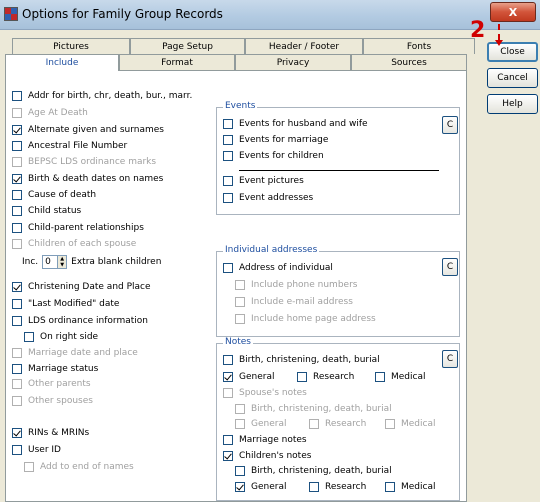  Describe the element at coordinates (260, 487) in the screenshot. I see `childrens-general-option: General` at that location.